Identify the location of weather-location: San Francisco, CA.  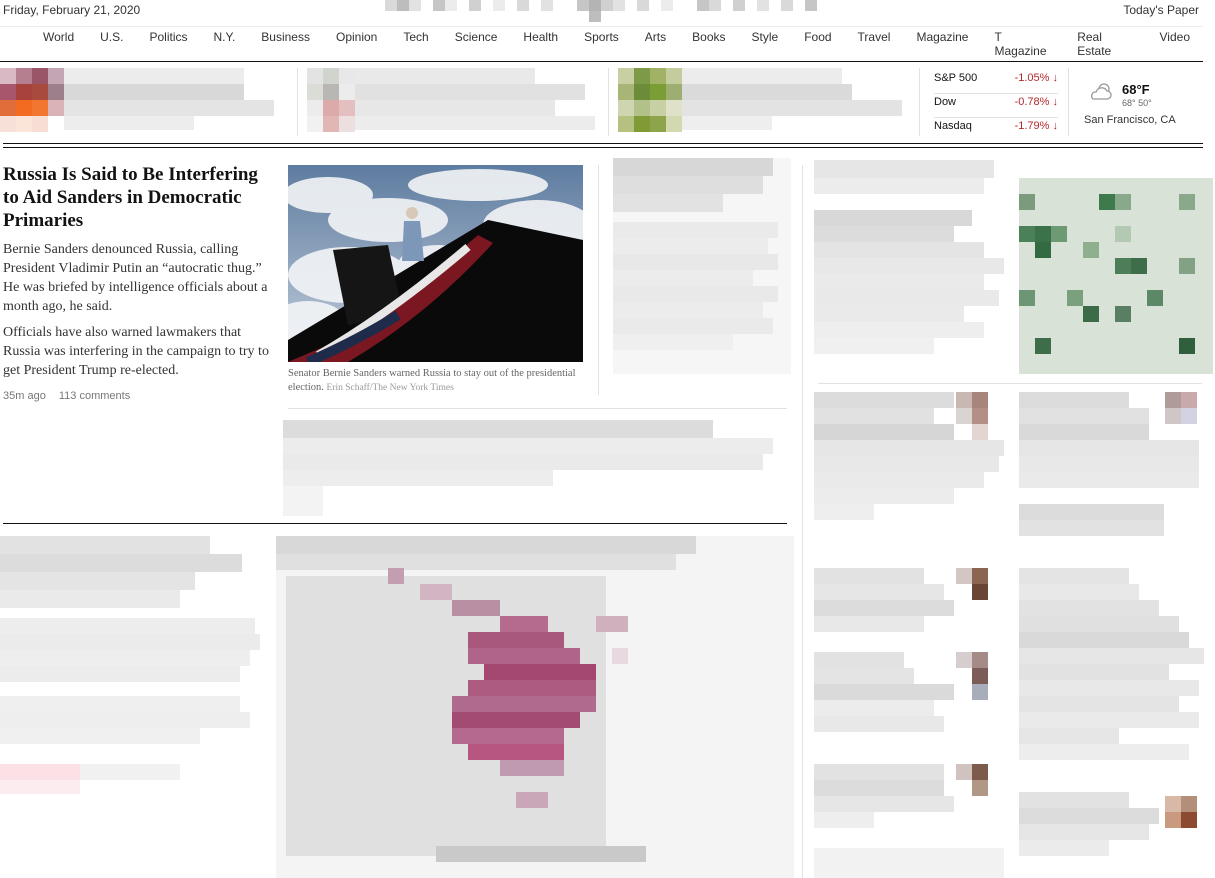
(1130, 120).